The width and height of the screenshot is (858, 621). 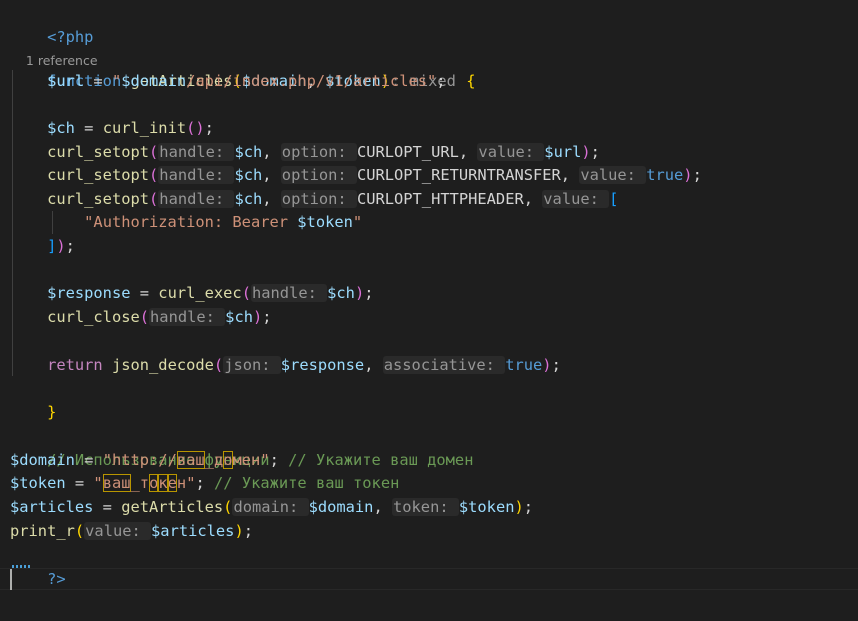 I want to click on code-line: $ch = curl_init();, so click(x=434, y=129).